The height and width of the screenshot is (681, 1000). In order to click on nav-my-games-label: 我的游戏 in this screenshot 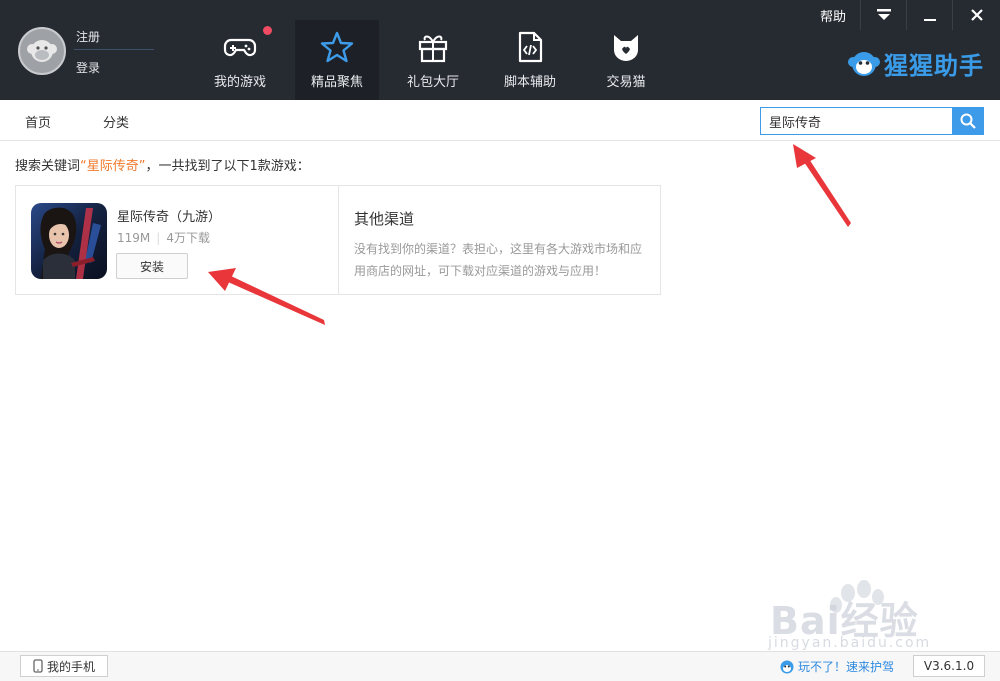, I will do `click(239, 82)`.